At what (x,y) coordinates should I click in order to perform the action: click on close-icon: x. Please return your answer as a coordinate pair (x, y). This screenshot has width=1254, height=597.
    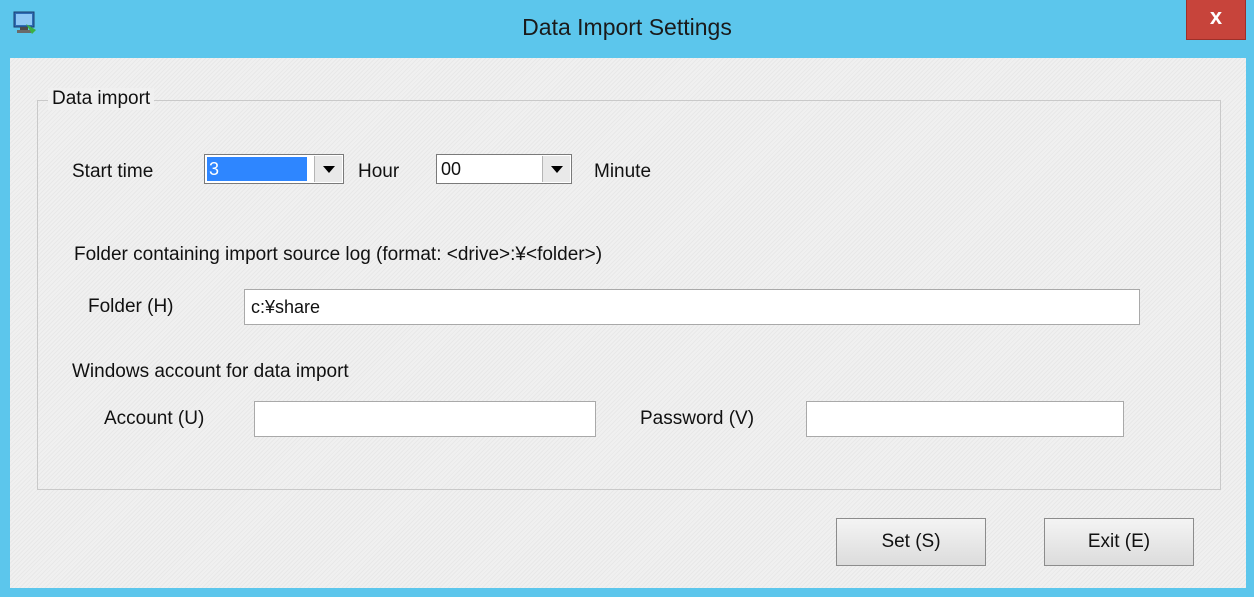
    Looking at the image, I should click on (1216, 16).